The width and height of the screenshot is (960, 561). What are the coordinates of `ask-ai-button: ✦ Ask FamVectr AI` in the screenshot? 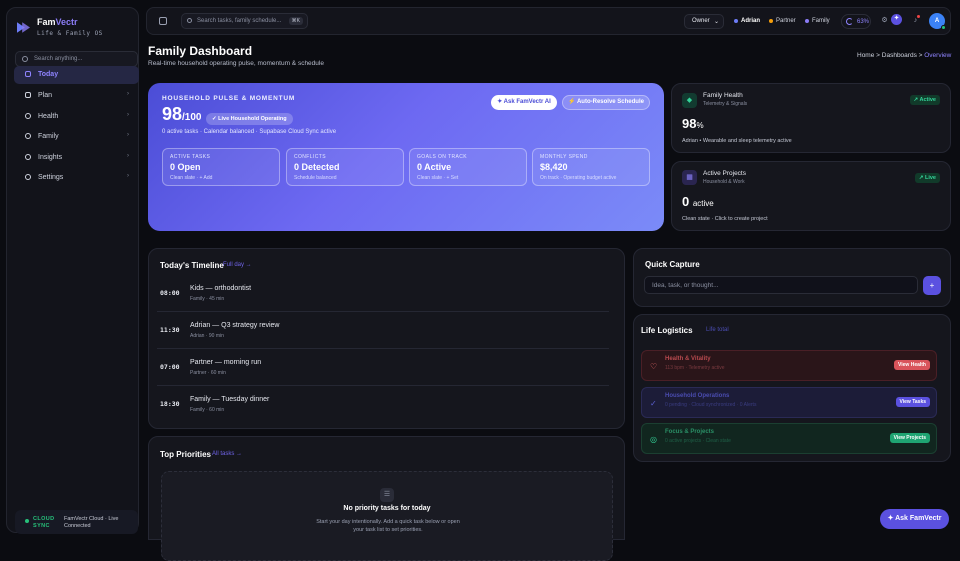 It's located at (524, 102).